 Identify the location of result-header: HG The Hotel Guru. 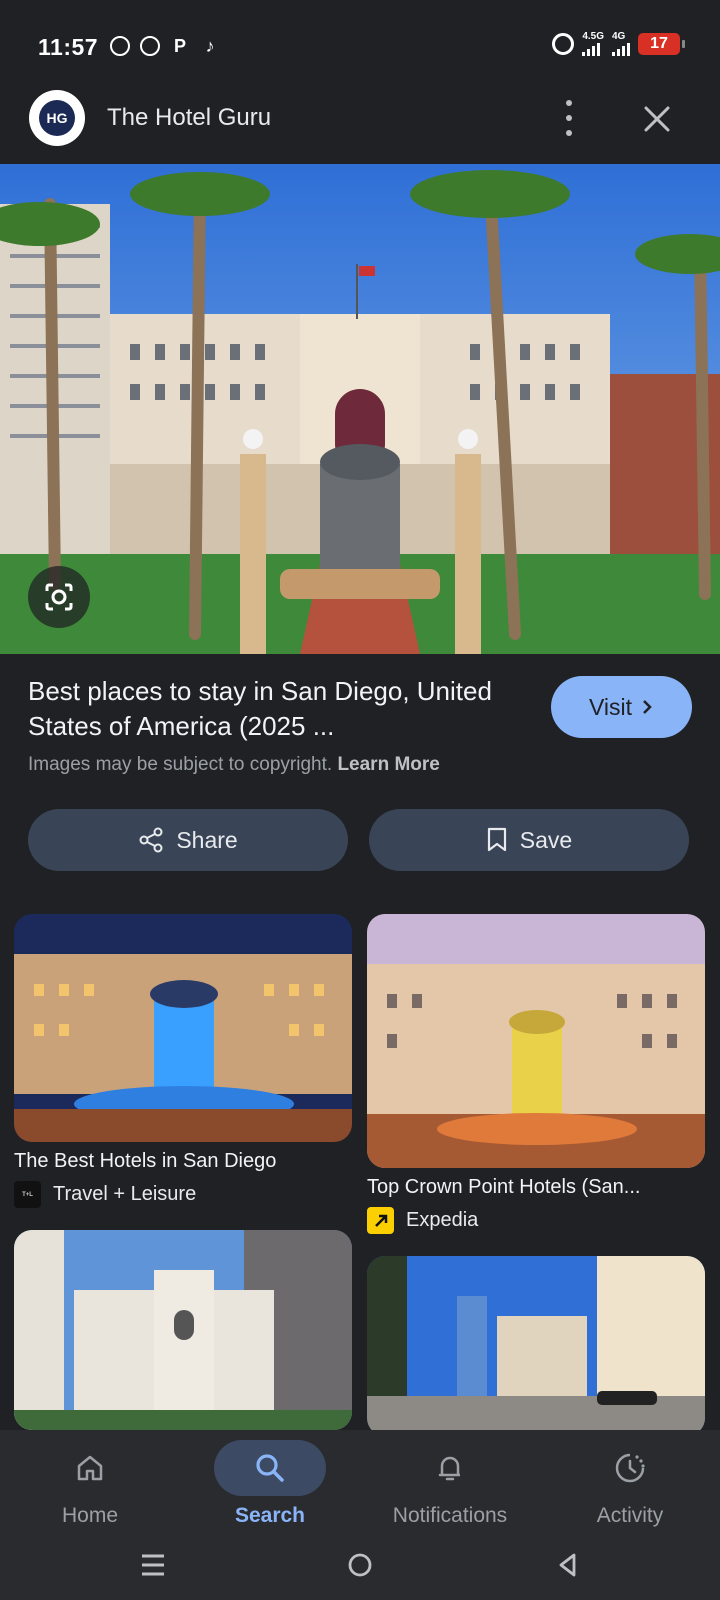
(360, 127).